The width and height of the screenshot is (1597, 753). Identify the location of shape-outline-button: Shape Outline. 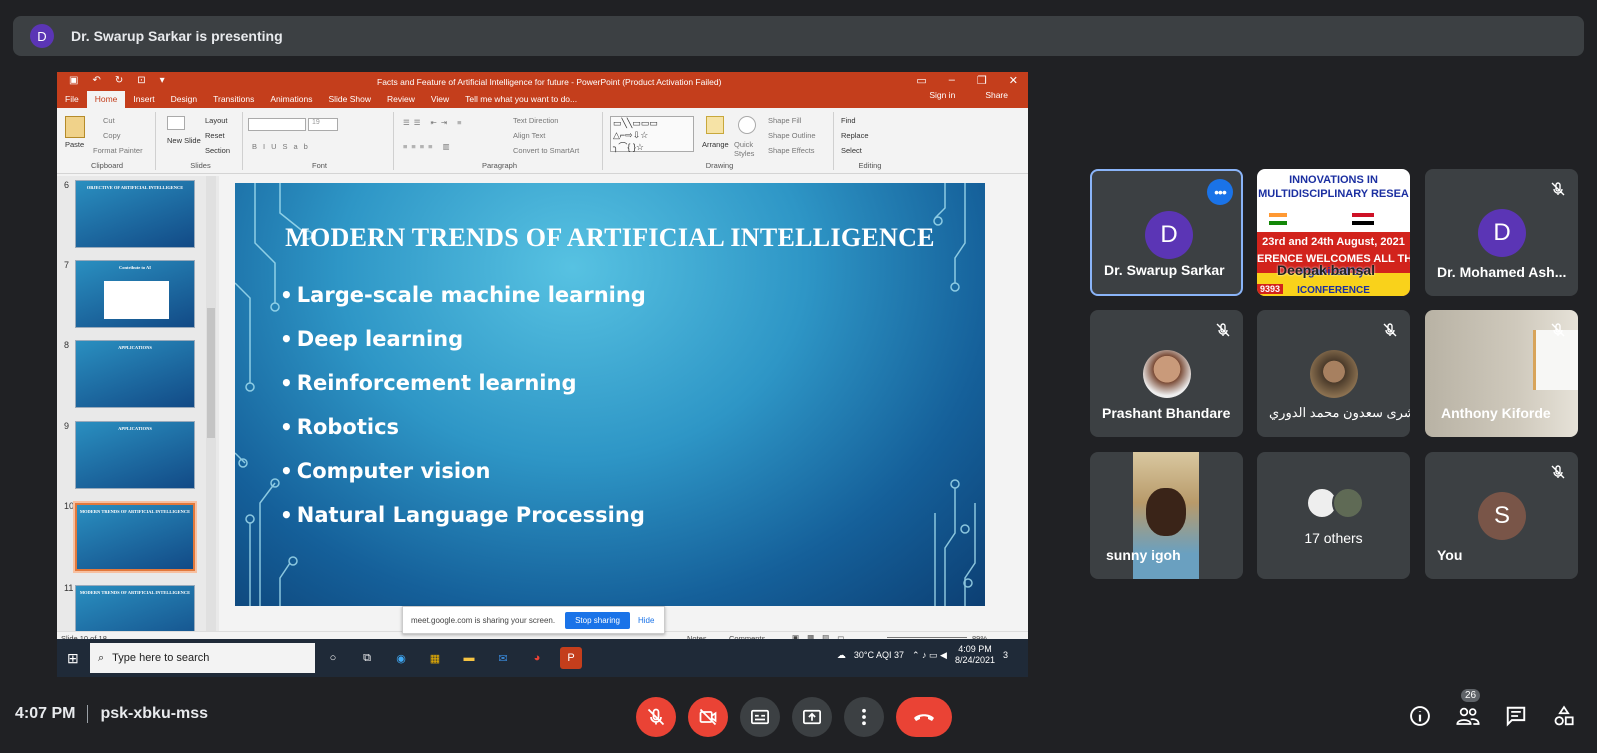
(792, 135).